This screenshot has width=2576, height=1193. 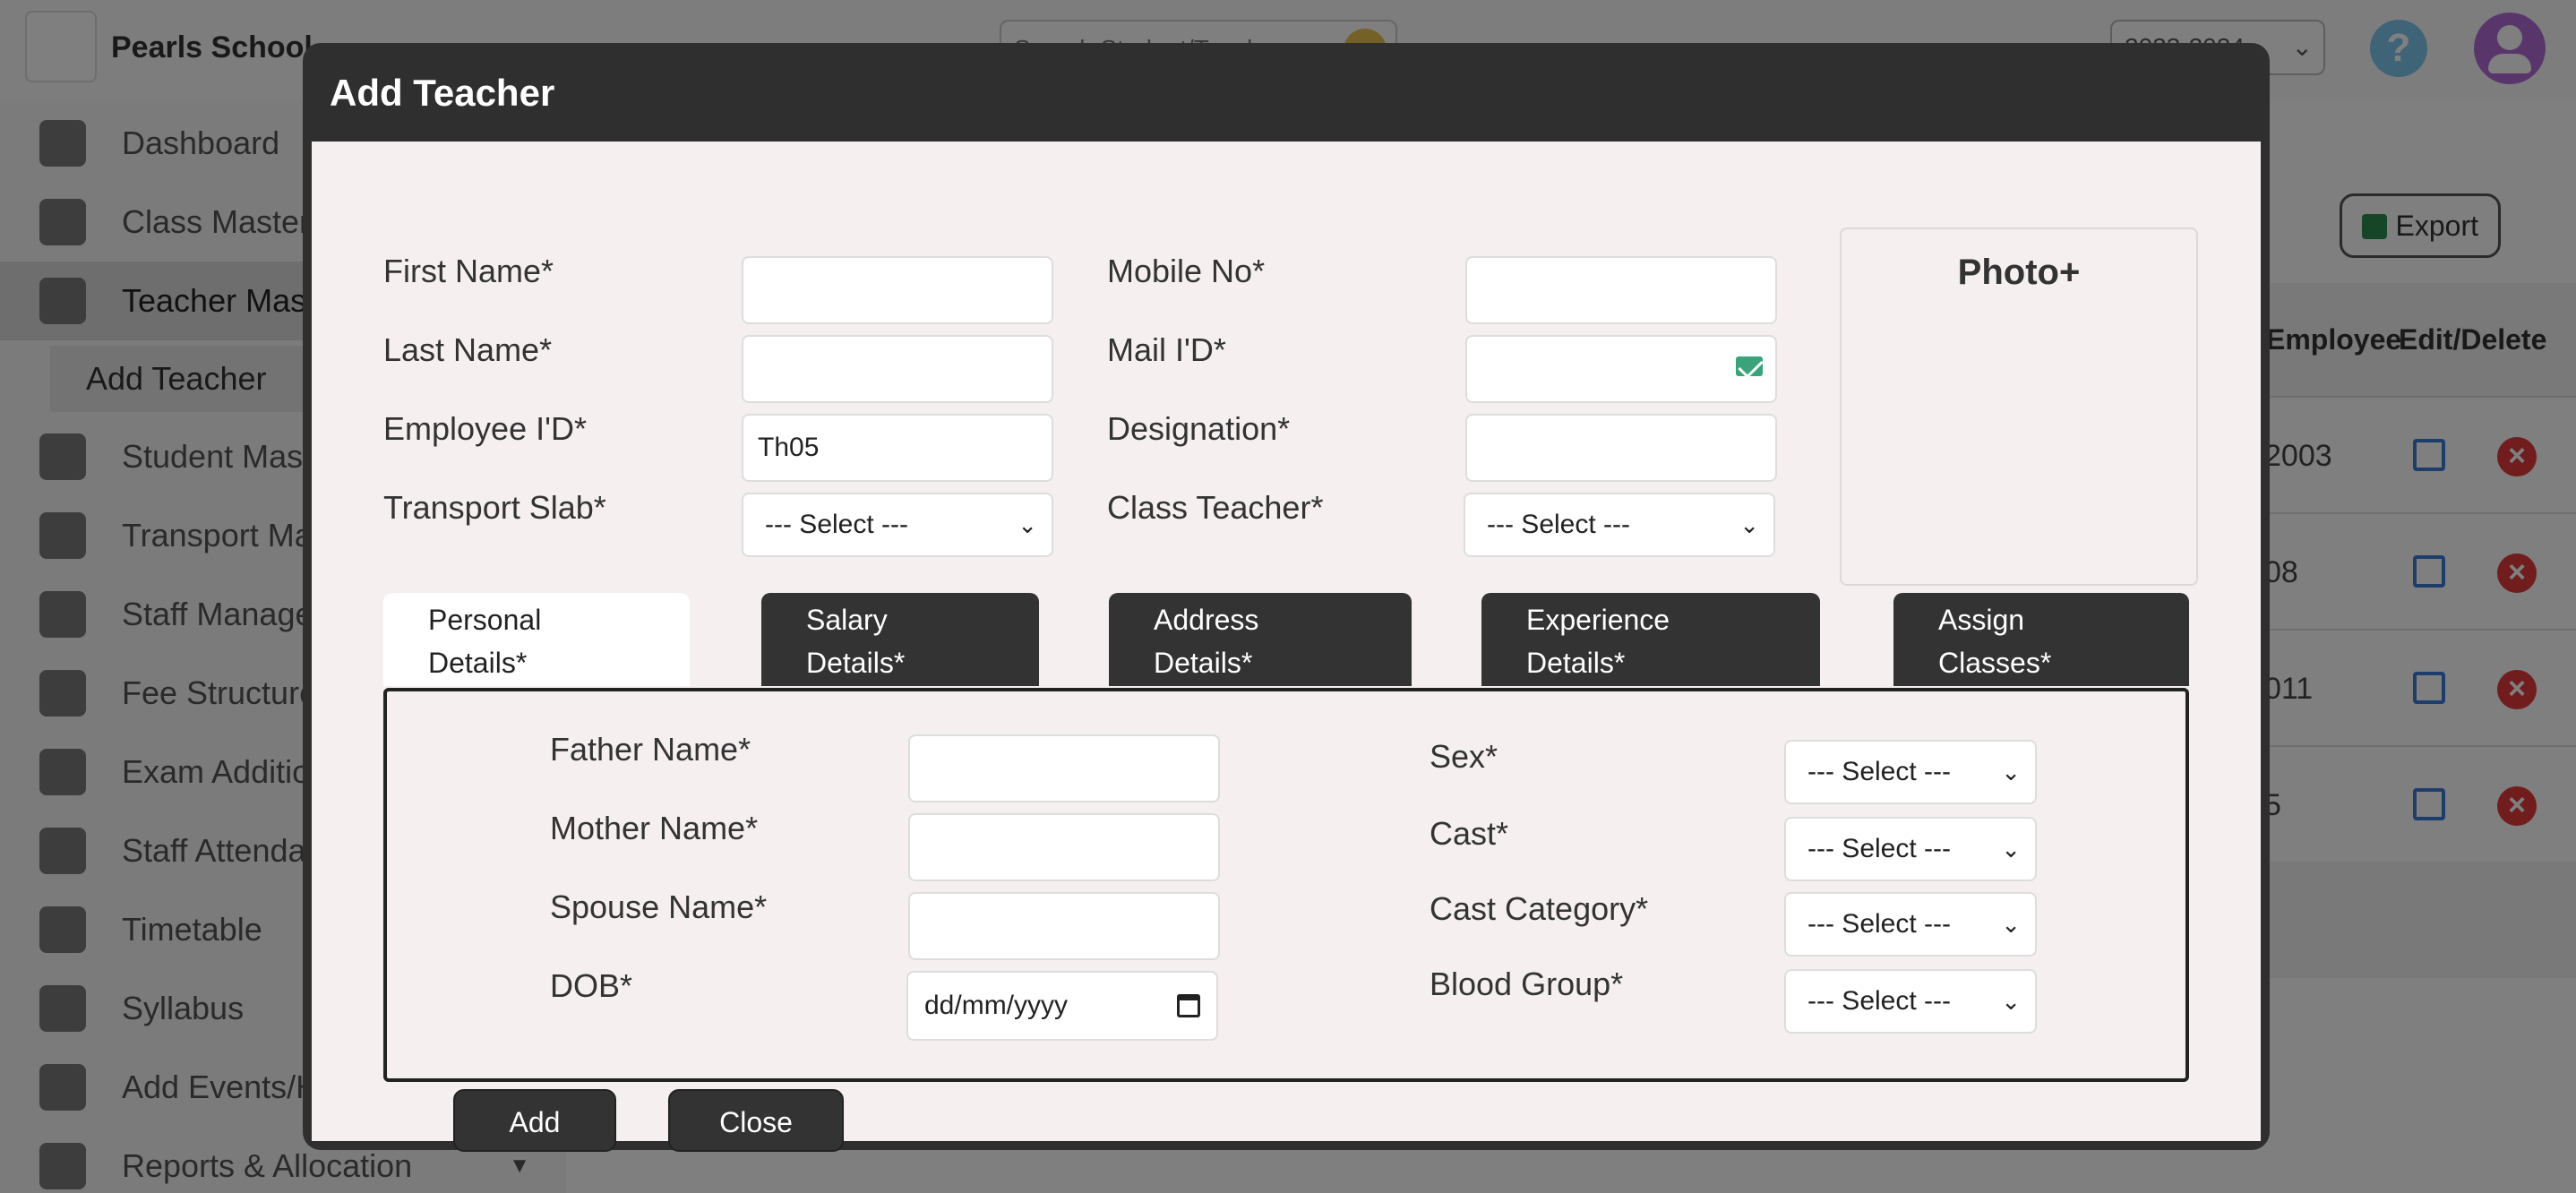 What do you see at coordinates (1621, 290) in the screenshot?
I see `mobile-no-input` at bounding box center [1621, 290].